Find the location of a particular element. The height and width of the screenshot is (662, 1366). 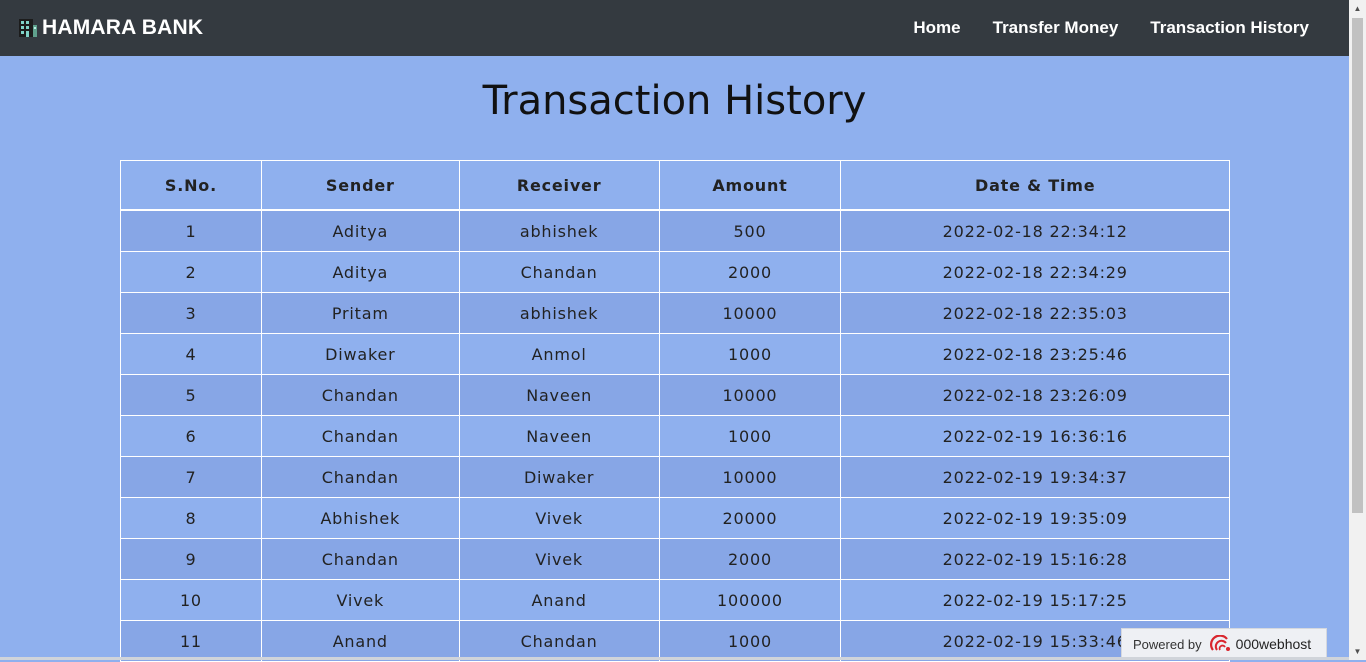

table-header-row: S.No. Sender Receiver Amount Date & Time is located at coordinates (675, 185).